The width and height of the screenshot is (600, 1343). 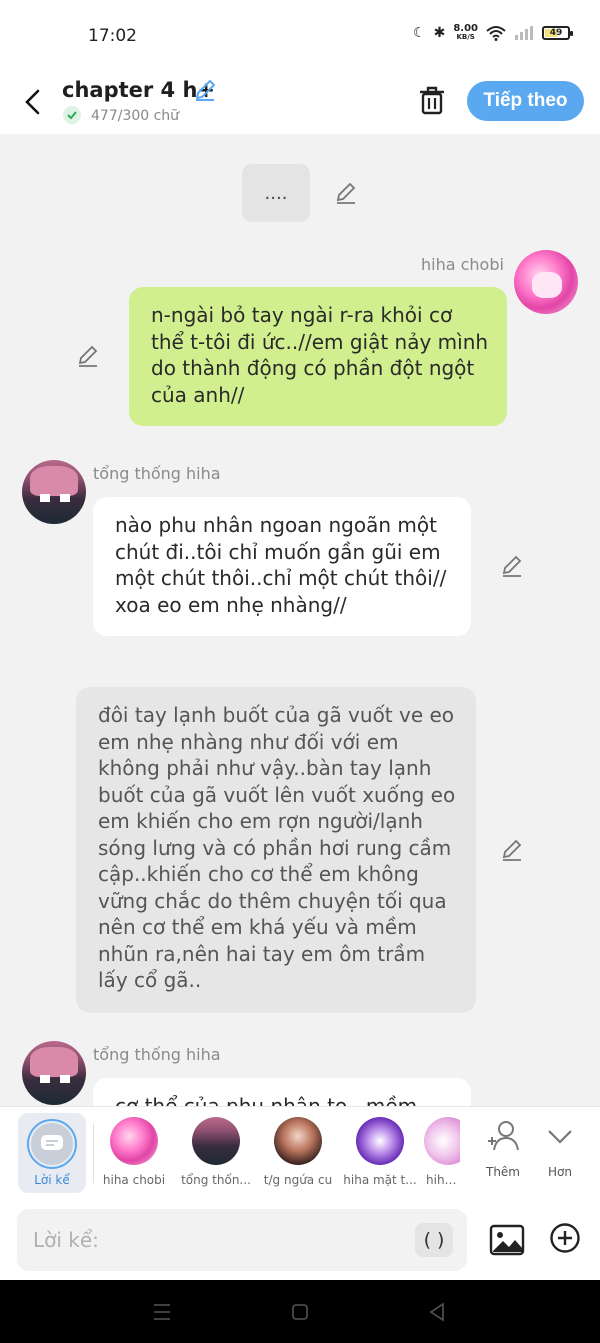 I want to click on input-row: ( ), so click(x=300, y=1240).